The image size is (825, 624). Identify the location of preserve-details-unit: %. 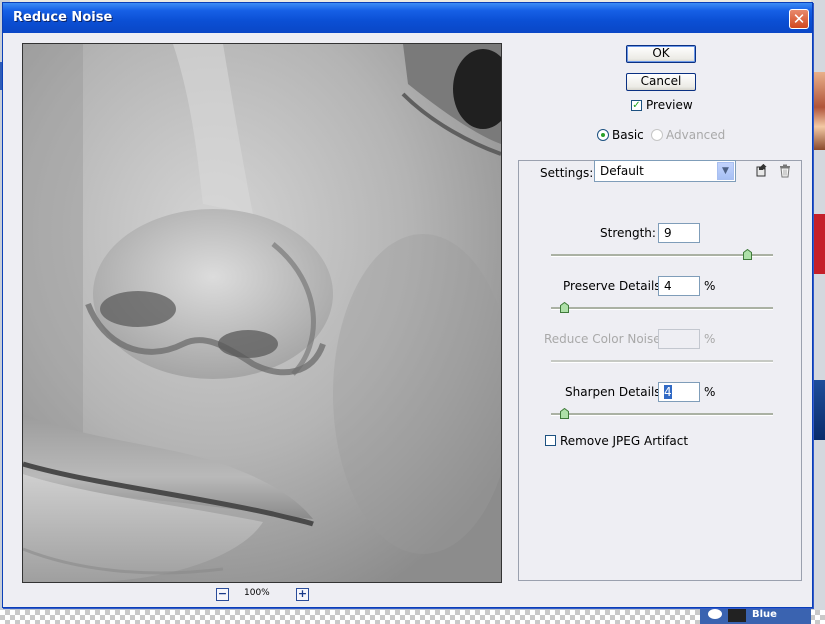
(710, 286).